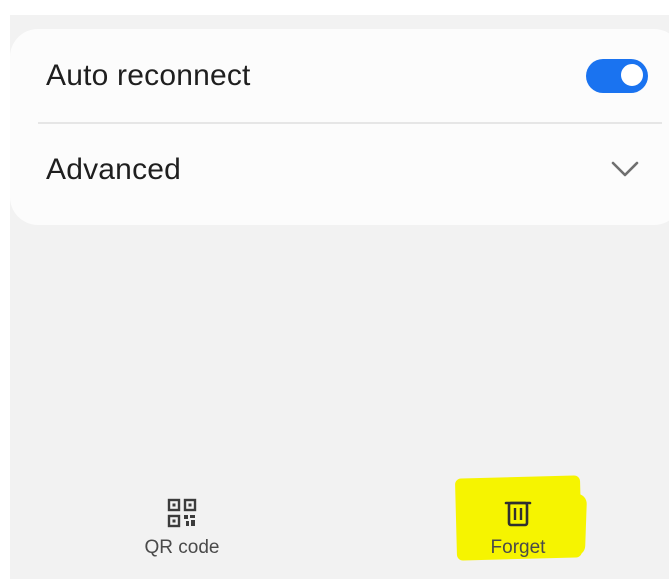 This screenshot has width=669, height=579. Describe the element at coordinates (182, 532) in the screenshot. I see `qr-code-button: QR code` at that location.